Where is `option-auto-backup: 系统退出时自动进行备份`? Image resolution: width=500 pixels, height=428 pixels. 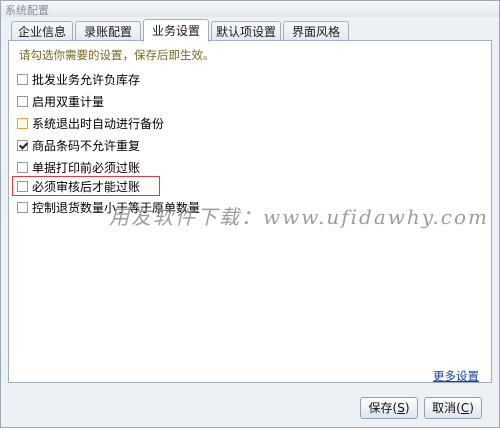 option-auto-backup: 系统退出时自动进行备份 is located at coordinates (90, 123).